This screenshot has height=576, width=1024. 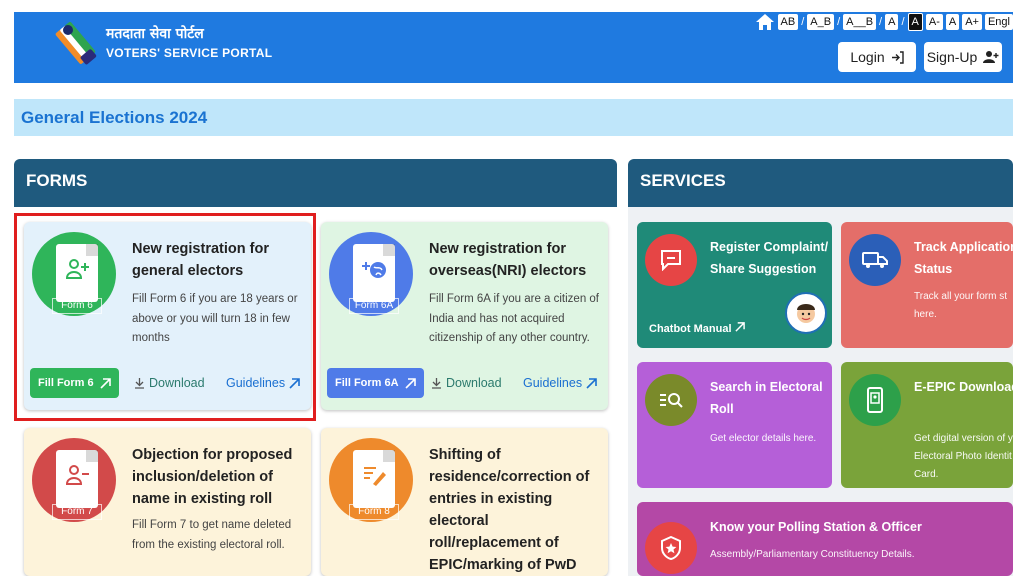 I want to click on form-7-badge: Form 7, so click(x=74, y=480).